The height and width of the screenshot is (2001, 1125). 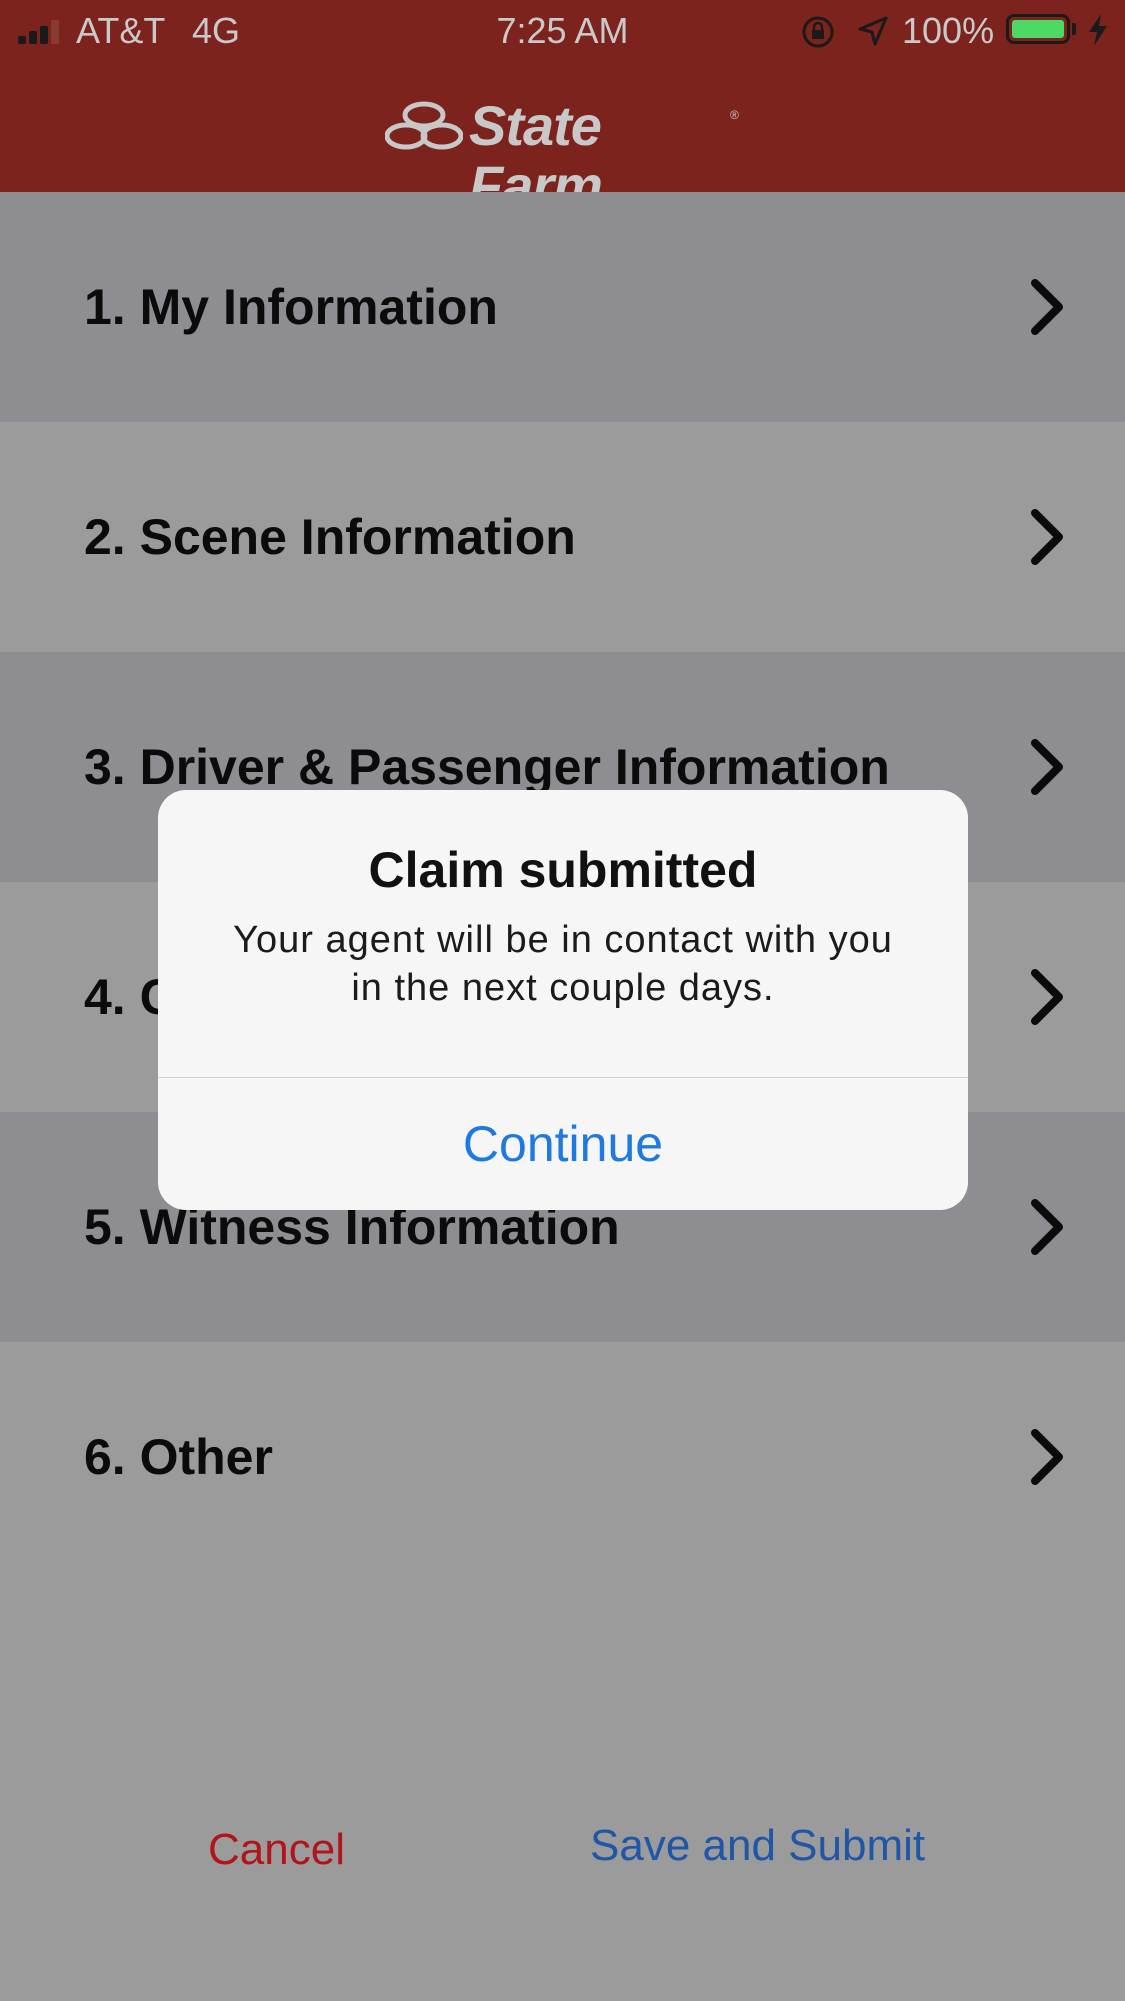 What do you see at coordinates (565, 156) in the screenshot?
I see `state-farm-logo: State Farm ®` at bounding box center [565, 156].